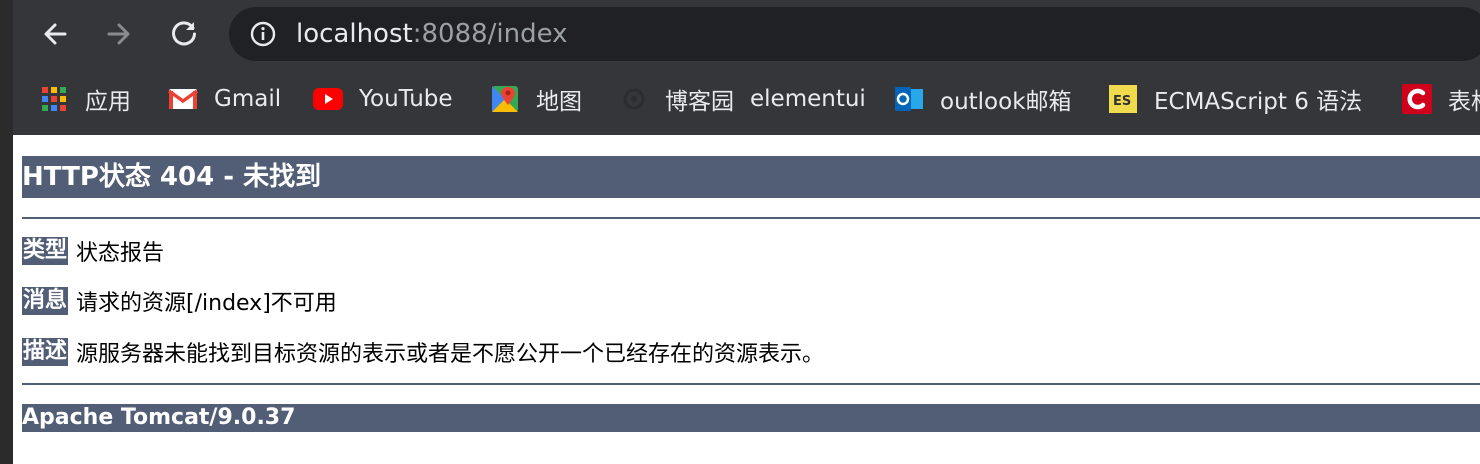  I want to click on address-bar: localhost:8088/index, so click(854, 34).